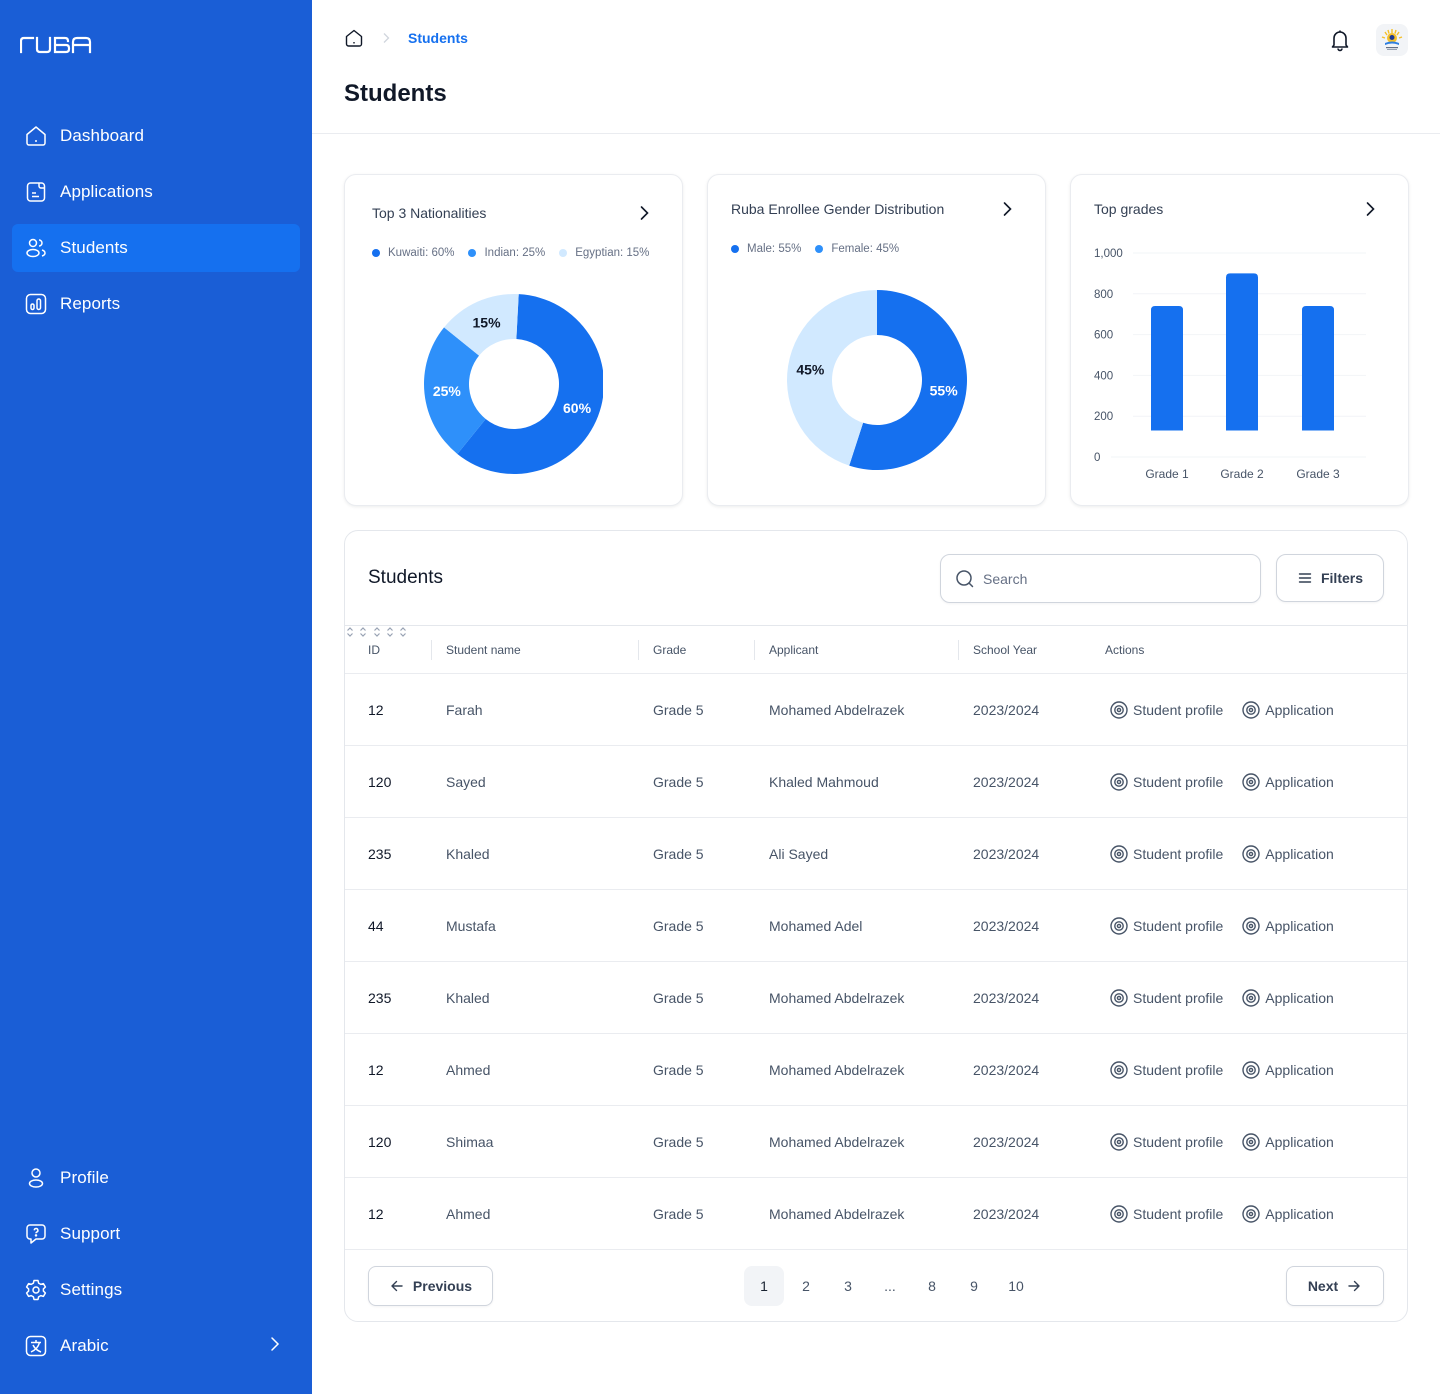  Describe the element at coordinates (1005, 650) in the screenshot. I see `column-header-school-year: School Year` at that location.